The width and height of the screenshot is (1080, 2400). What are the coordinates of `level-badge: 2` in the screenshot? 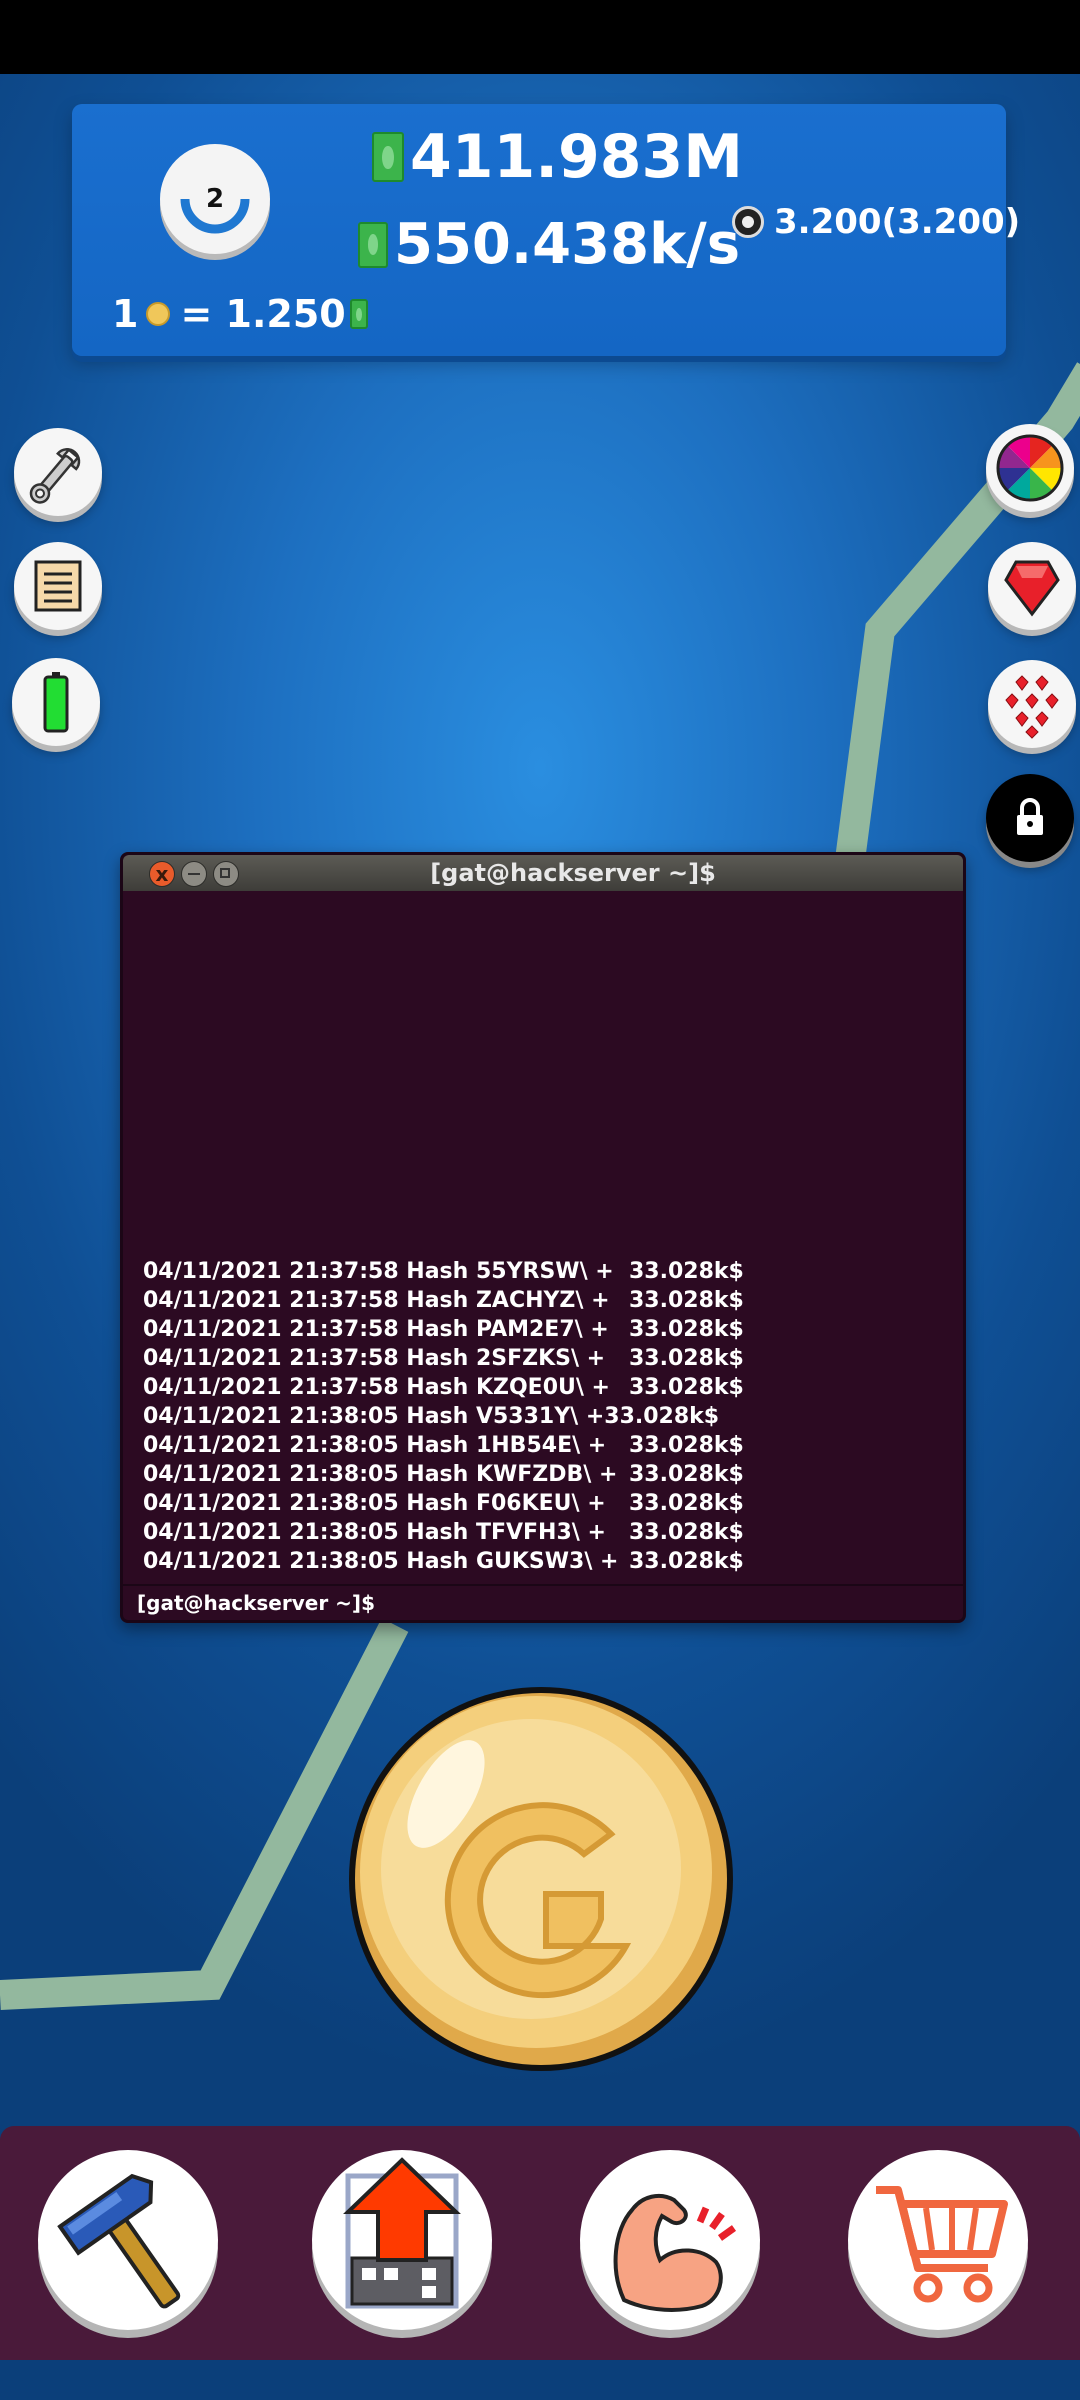 It's located at (215, 199).